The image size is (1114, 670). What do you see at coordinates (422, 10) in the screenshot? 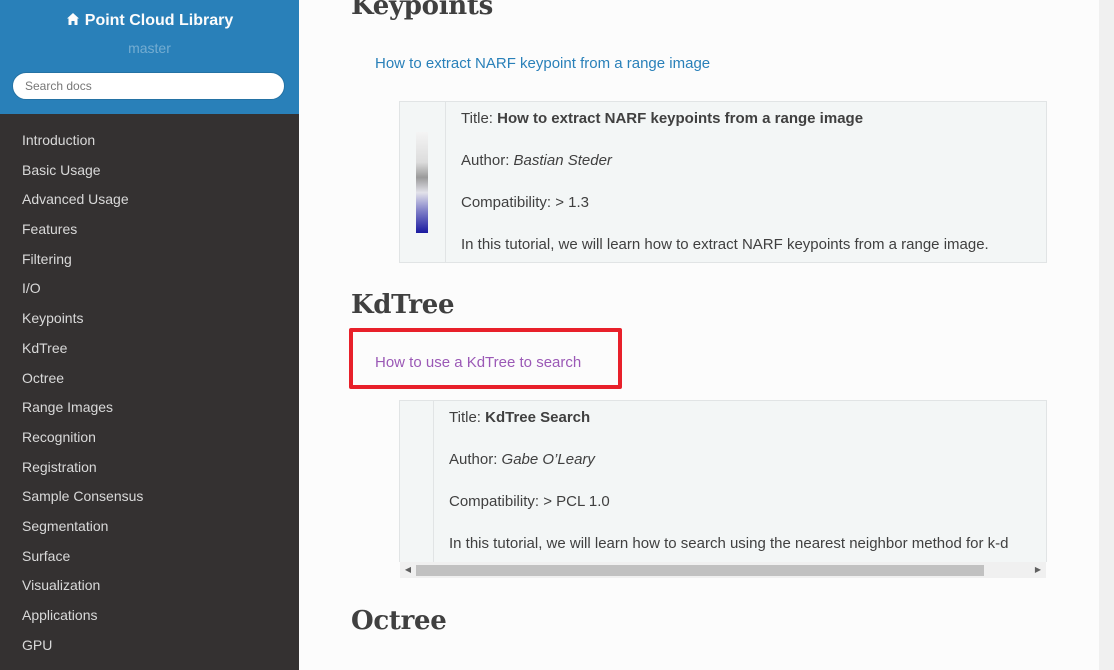
I see `section-heading-keypoints: Keypoints` at bounding box center [422, 10].